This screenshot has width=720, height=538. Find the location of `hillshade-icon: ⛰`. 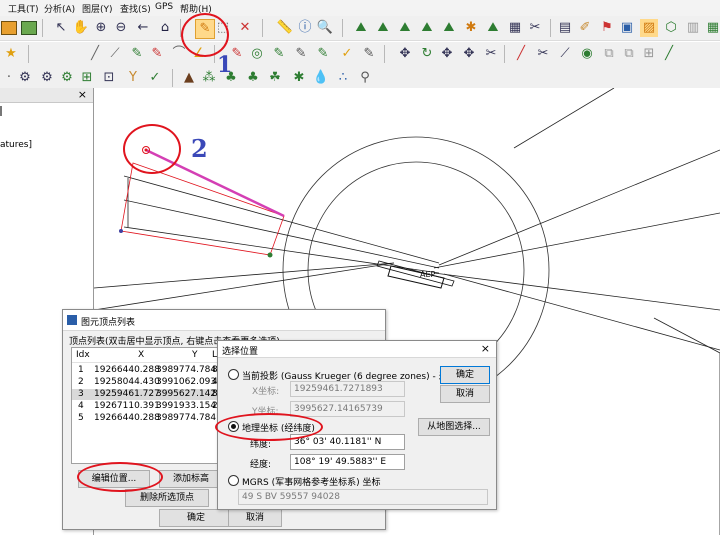

hillshade-icon: ⛰ is located at coordinates (427, 28).